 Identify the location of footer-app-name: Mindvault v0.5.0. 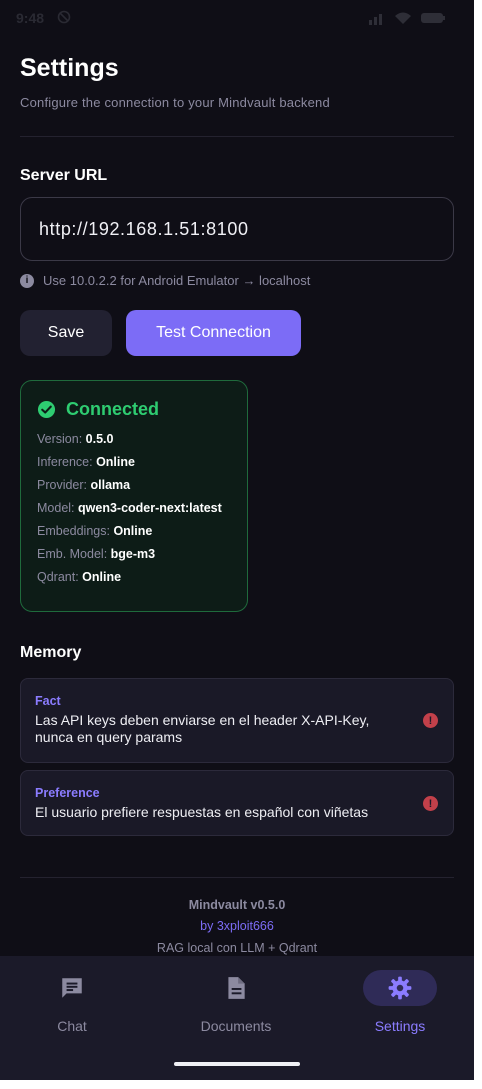
(237, 905).